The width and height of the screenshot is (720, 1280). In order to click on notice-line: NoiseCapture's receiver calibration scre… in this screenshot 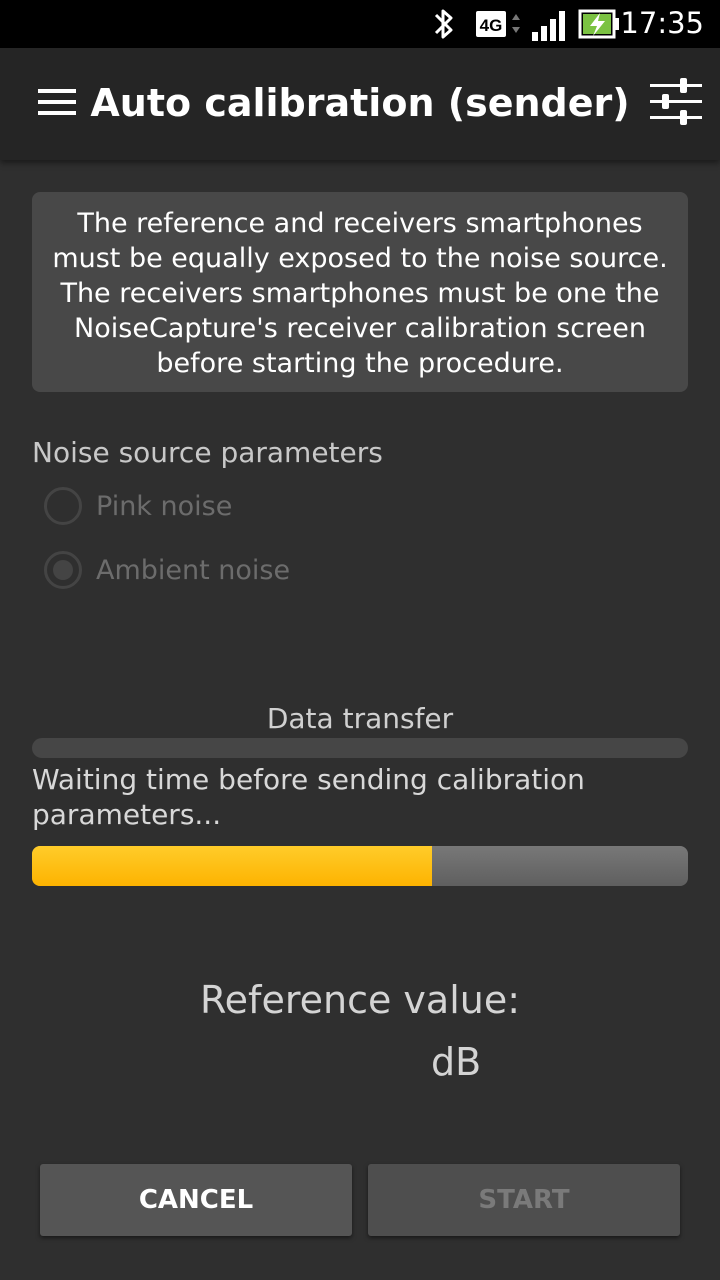, I will do `click(360, 328)`.